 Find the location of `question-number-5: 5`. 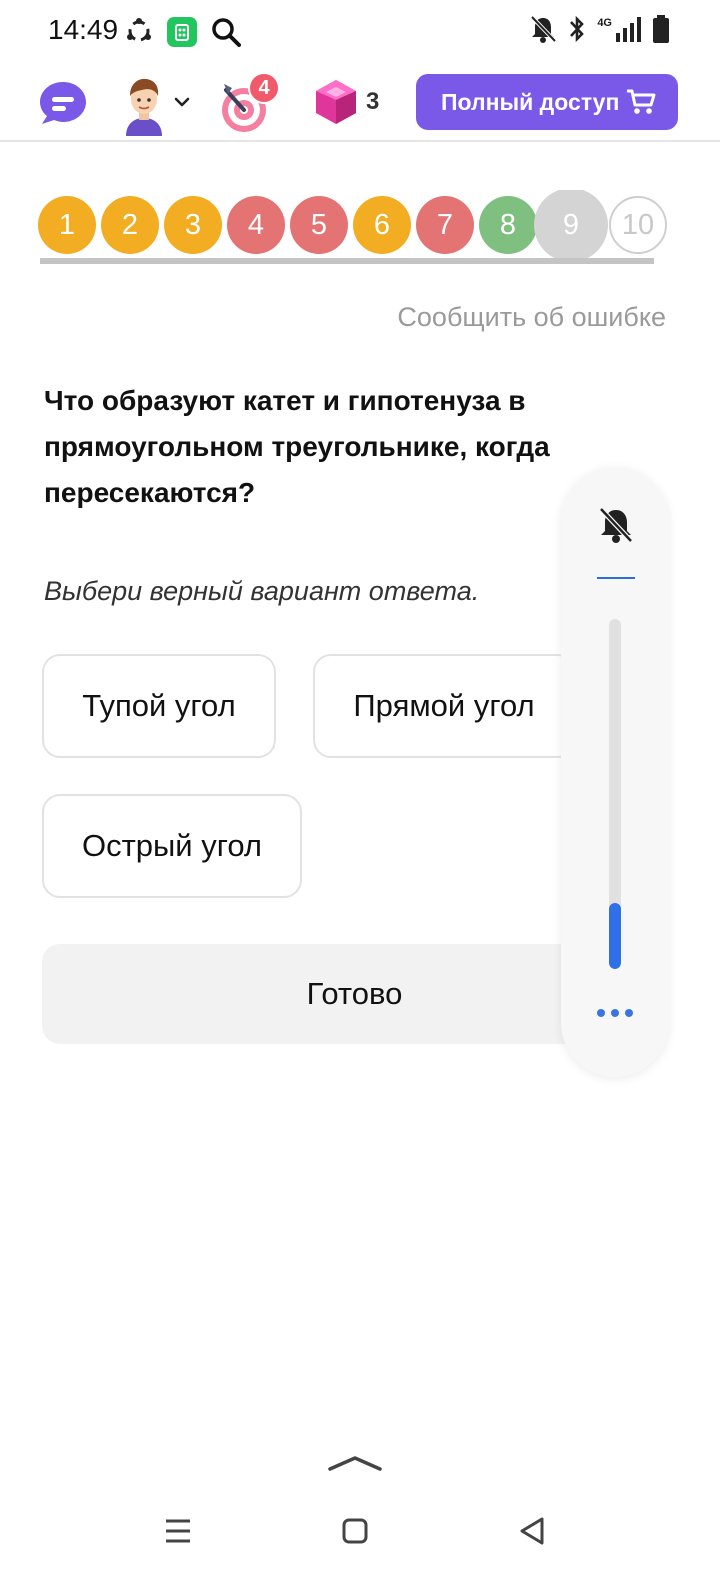

question-number-5: 5 is located at coordinates (319, 225).